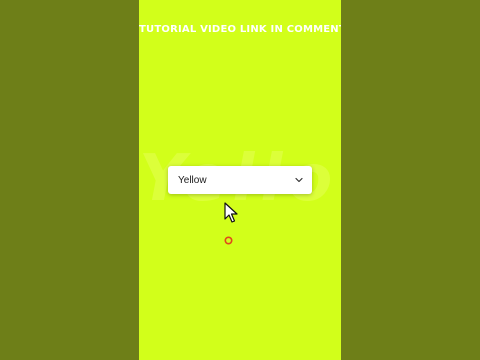  Describe the element at coordinates (240, 29) in the screenshot. I see `tutorial-banner: TUTORIAL VIDEO LINK IN COMMENTS` at that location.